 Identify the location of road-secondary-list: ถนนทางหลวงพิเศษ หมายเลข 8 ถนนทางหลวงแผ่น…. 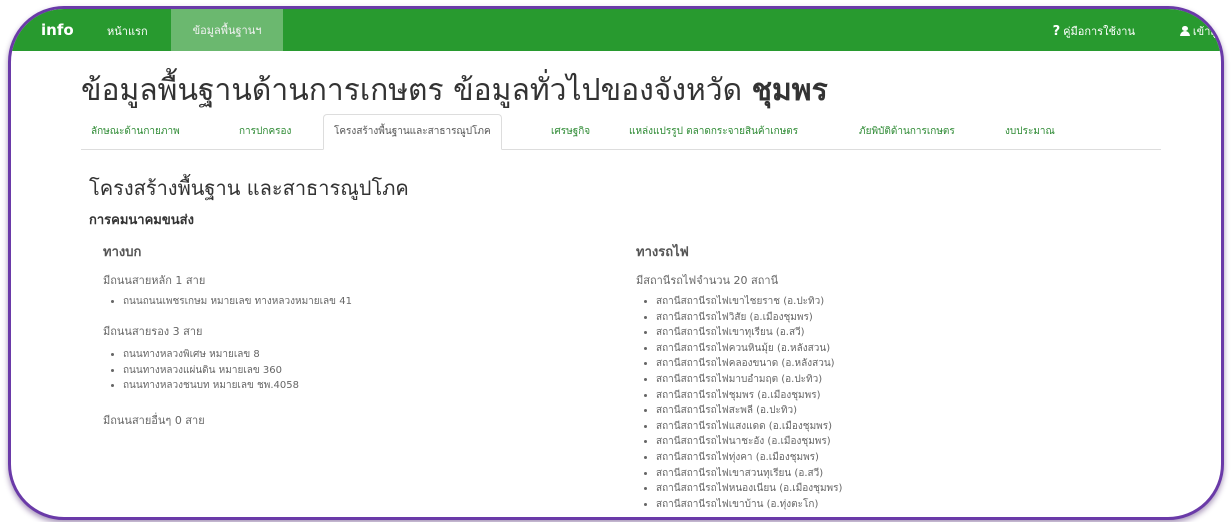
(202, 370).